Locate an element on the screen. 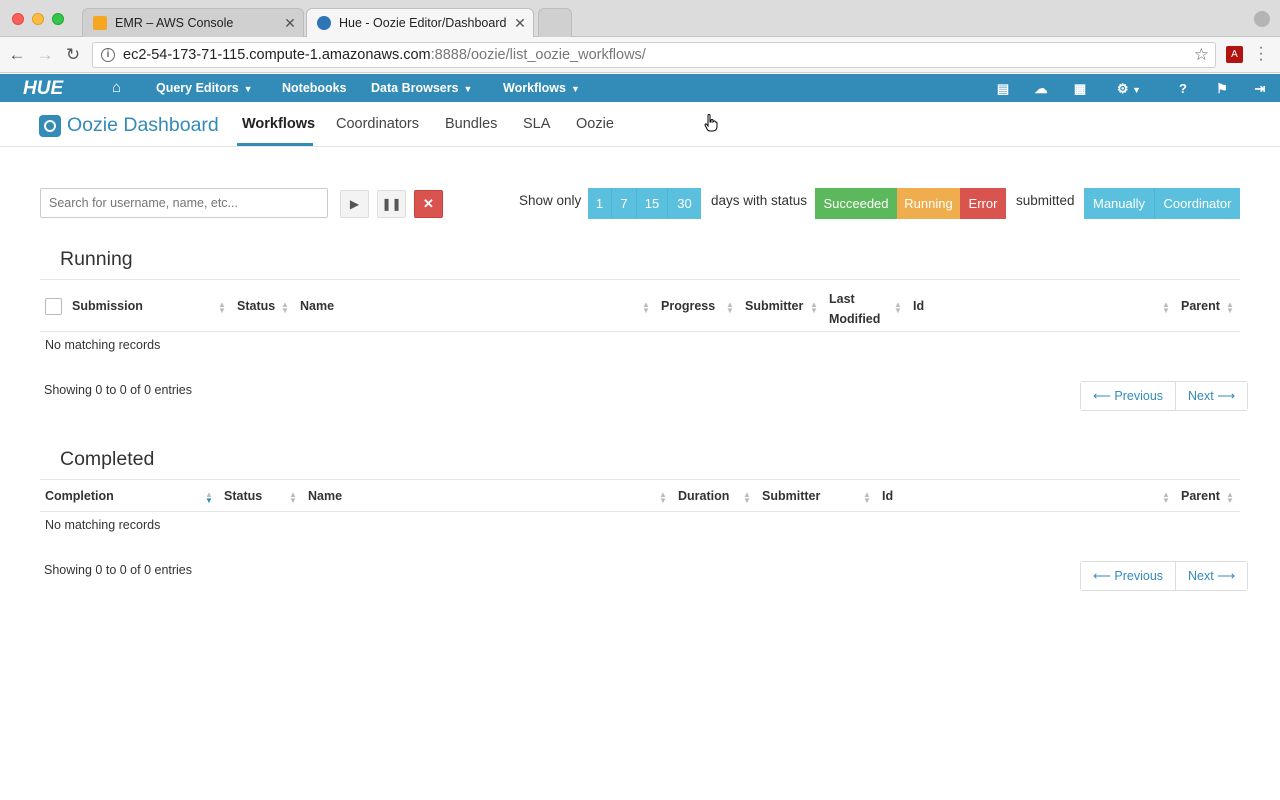 The height and width of the screenshot is (800, 1280). minimize-window-button is located at coordinates (38, 19).